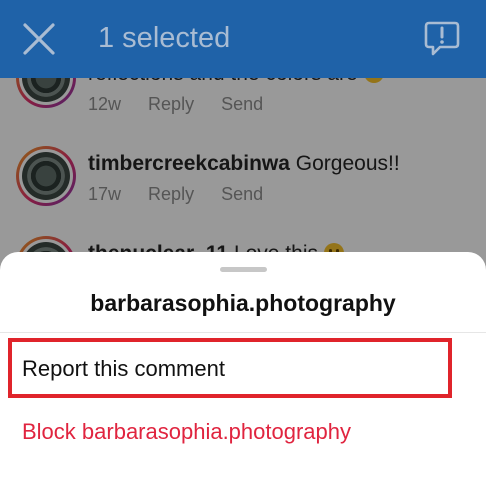 The image size is (486, 482). I want to click on report-comment-label: Report this comment, so click(123, 368).